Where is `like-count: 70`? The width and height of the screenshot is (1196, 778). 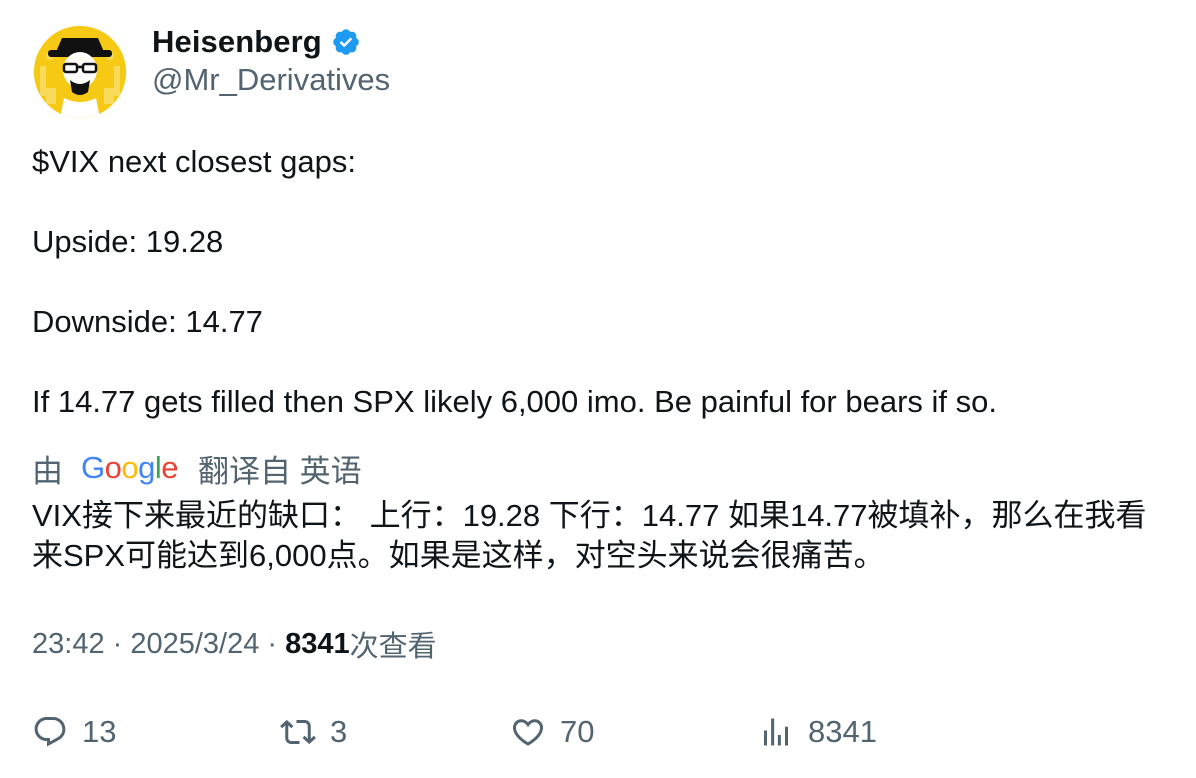
like-count: 70 is located at coordinates (577, 731).